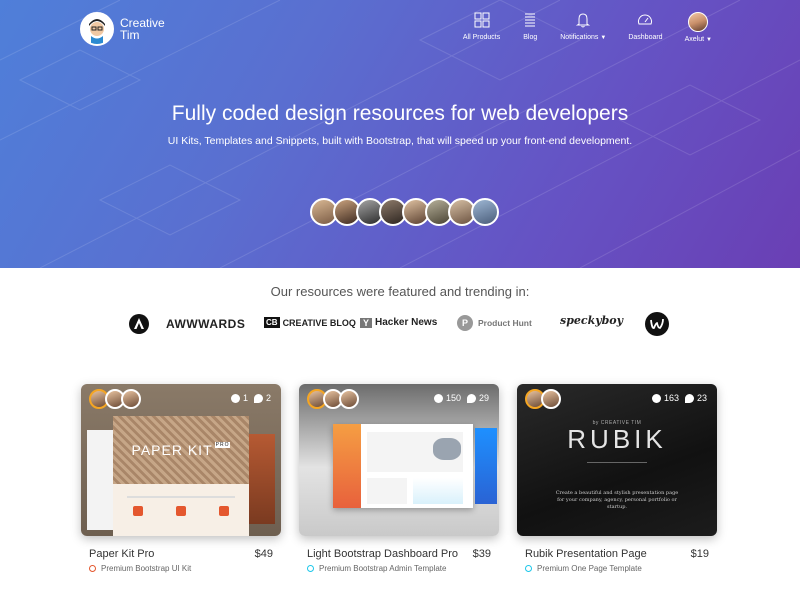 The height and width of the screenshot is (600, 800). I want to click on nav-notifications: Notifications ▼, so click(583, 27).